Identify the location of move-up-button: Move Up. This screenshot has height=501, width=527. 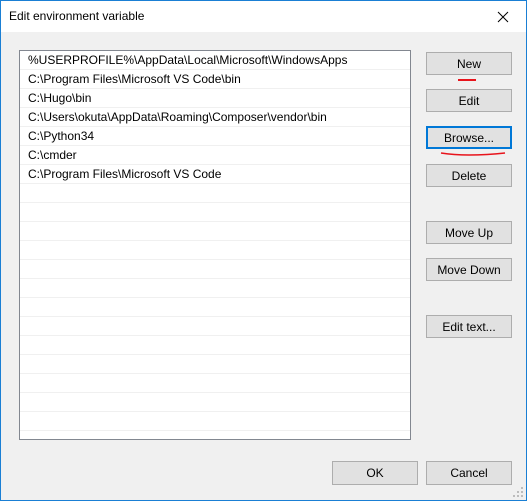
(469, 232).